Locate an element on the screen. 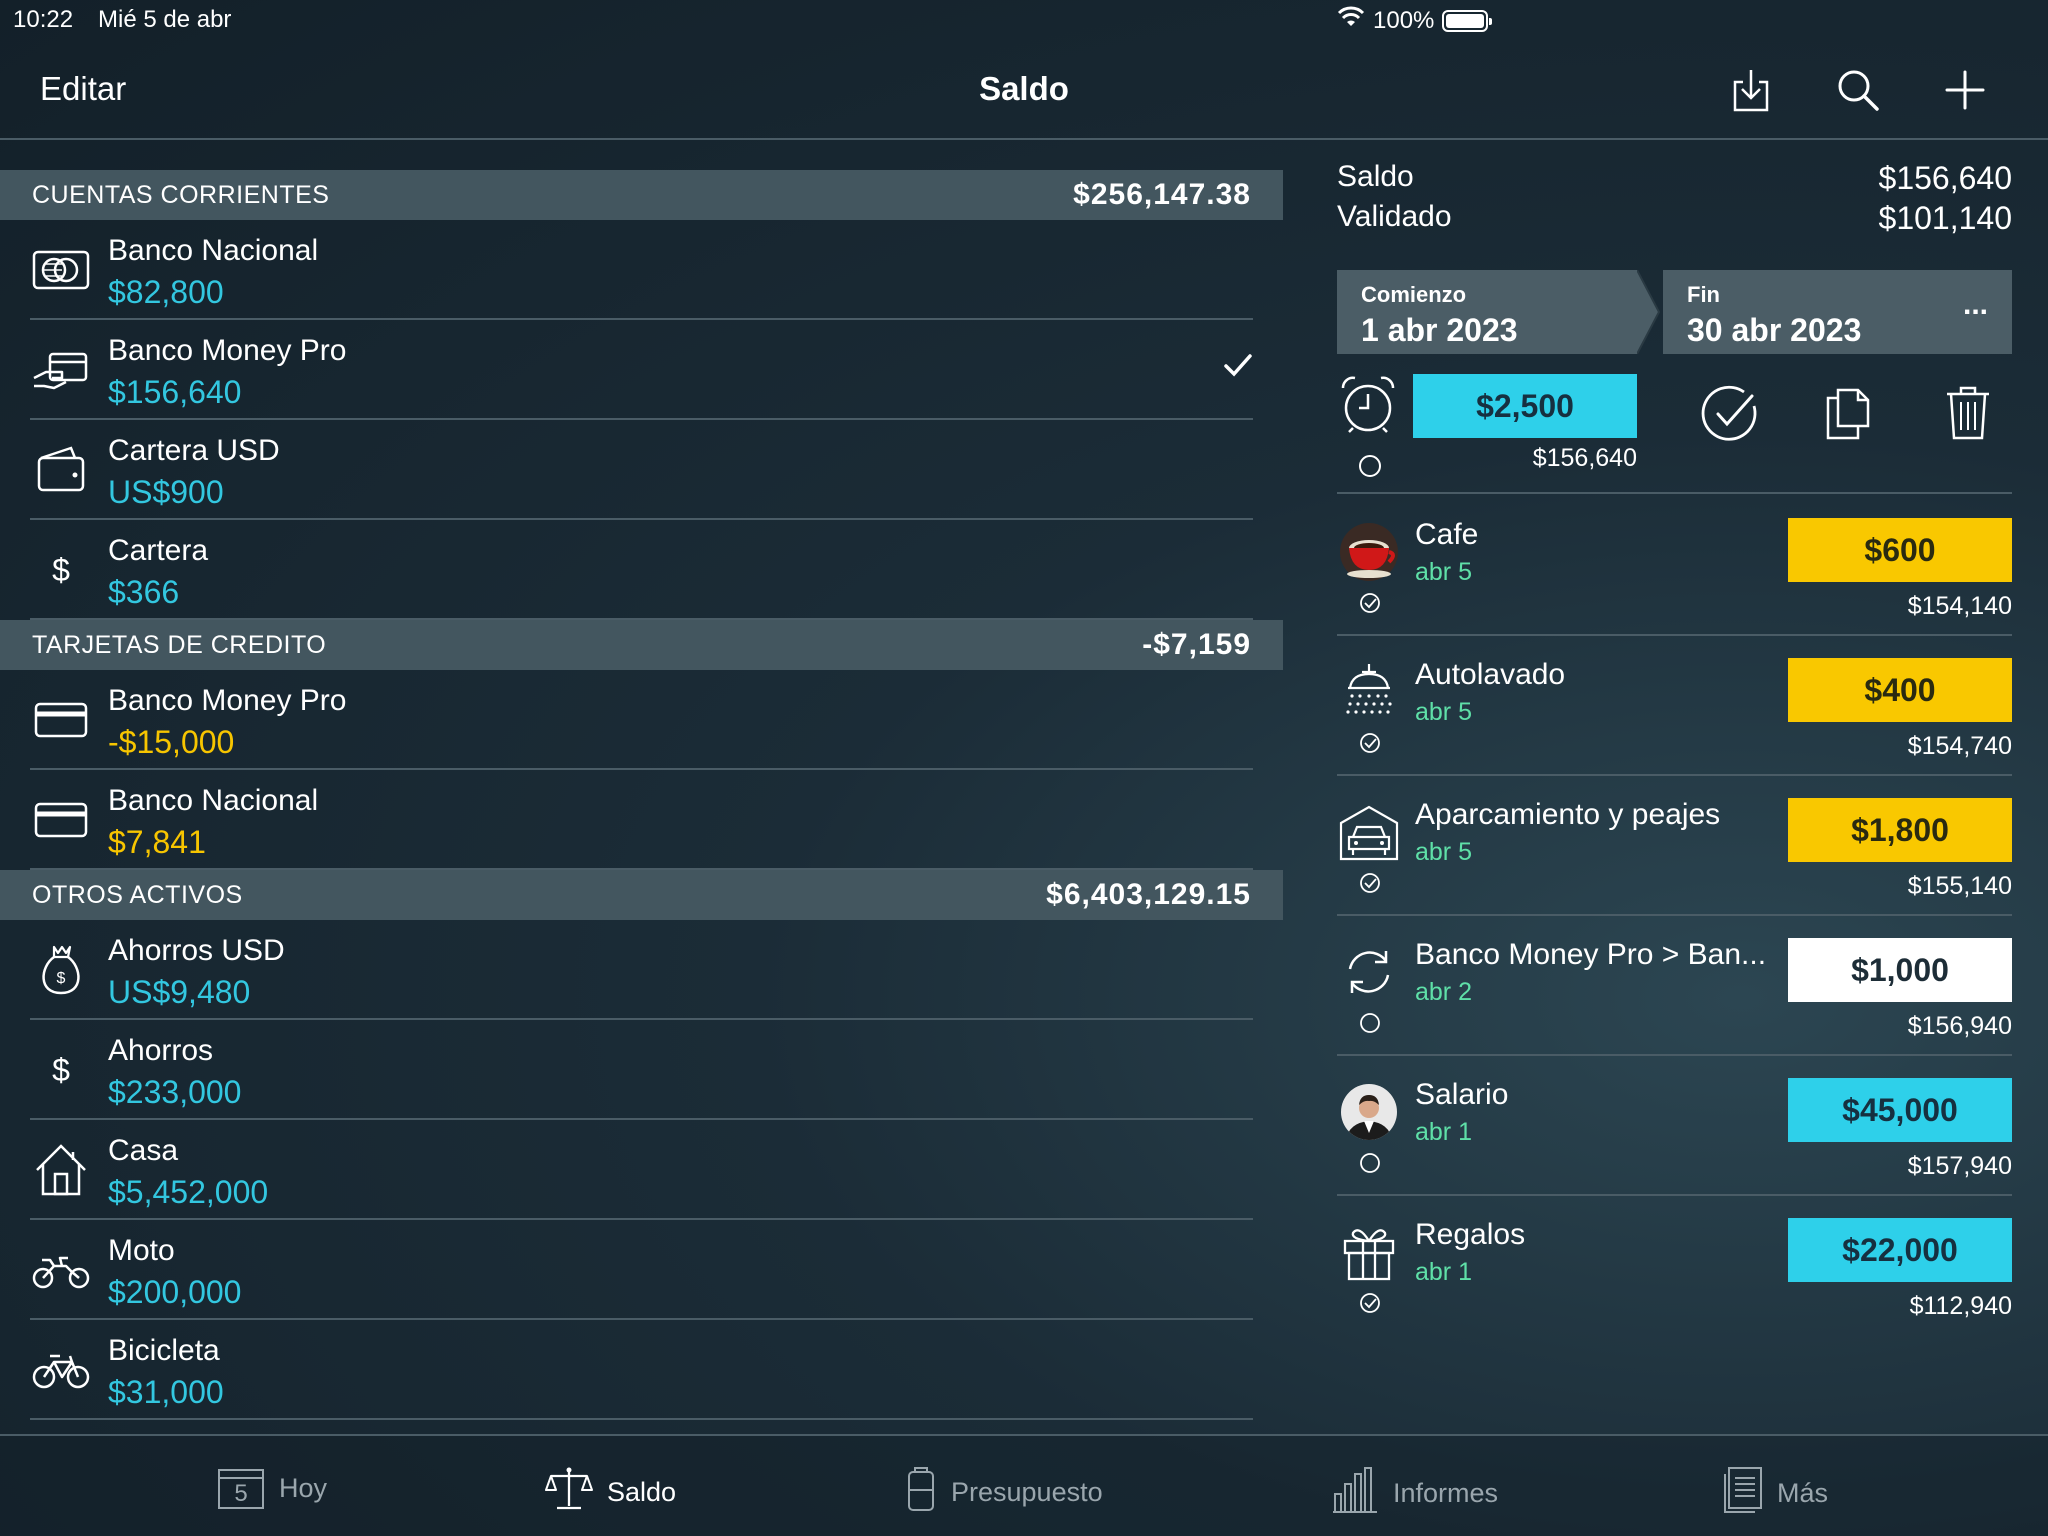 Image resolution: width=2048 pixels, height=1536 pixels. quick-amount-button: $2,500 is located at coordinates (1525, 406).